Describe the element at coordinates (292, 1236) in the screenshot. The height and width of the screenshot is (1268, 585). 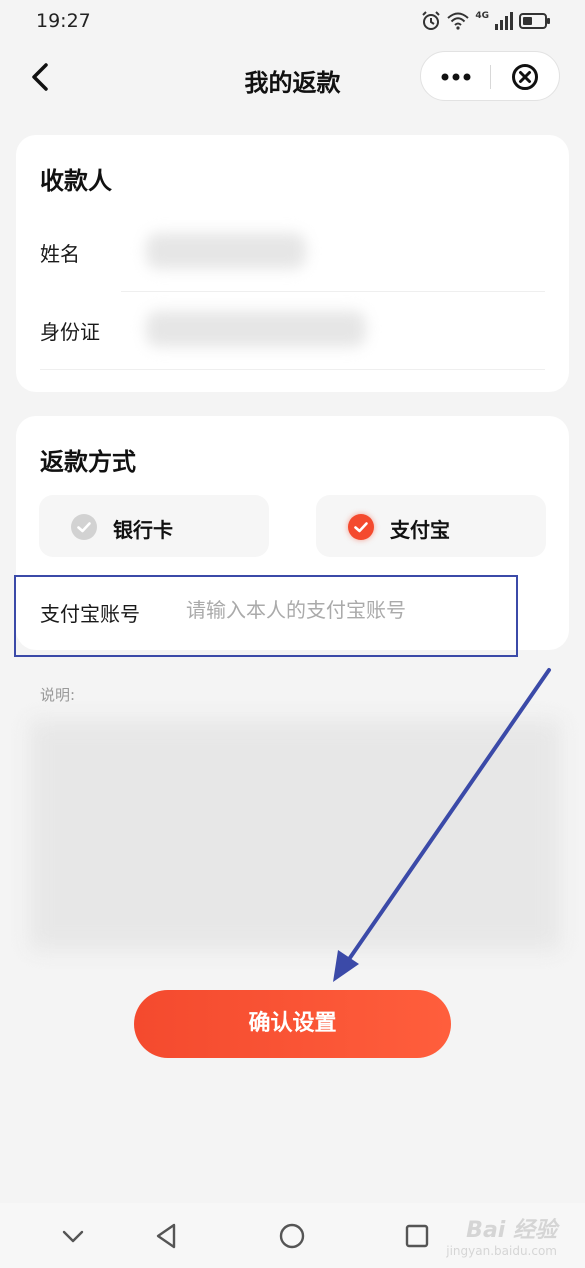
I see `home-circle-icon` at that location.